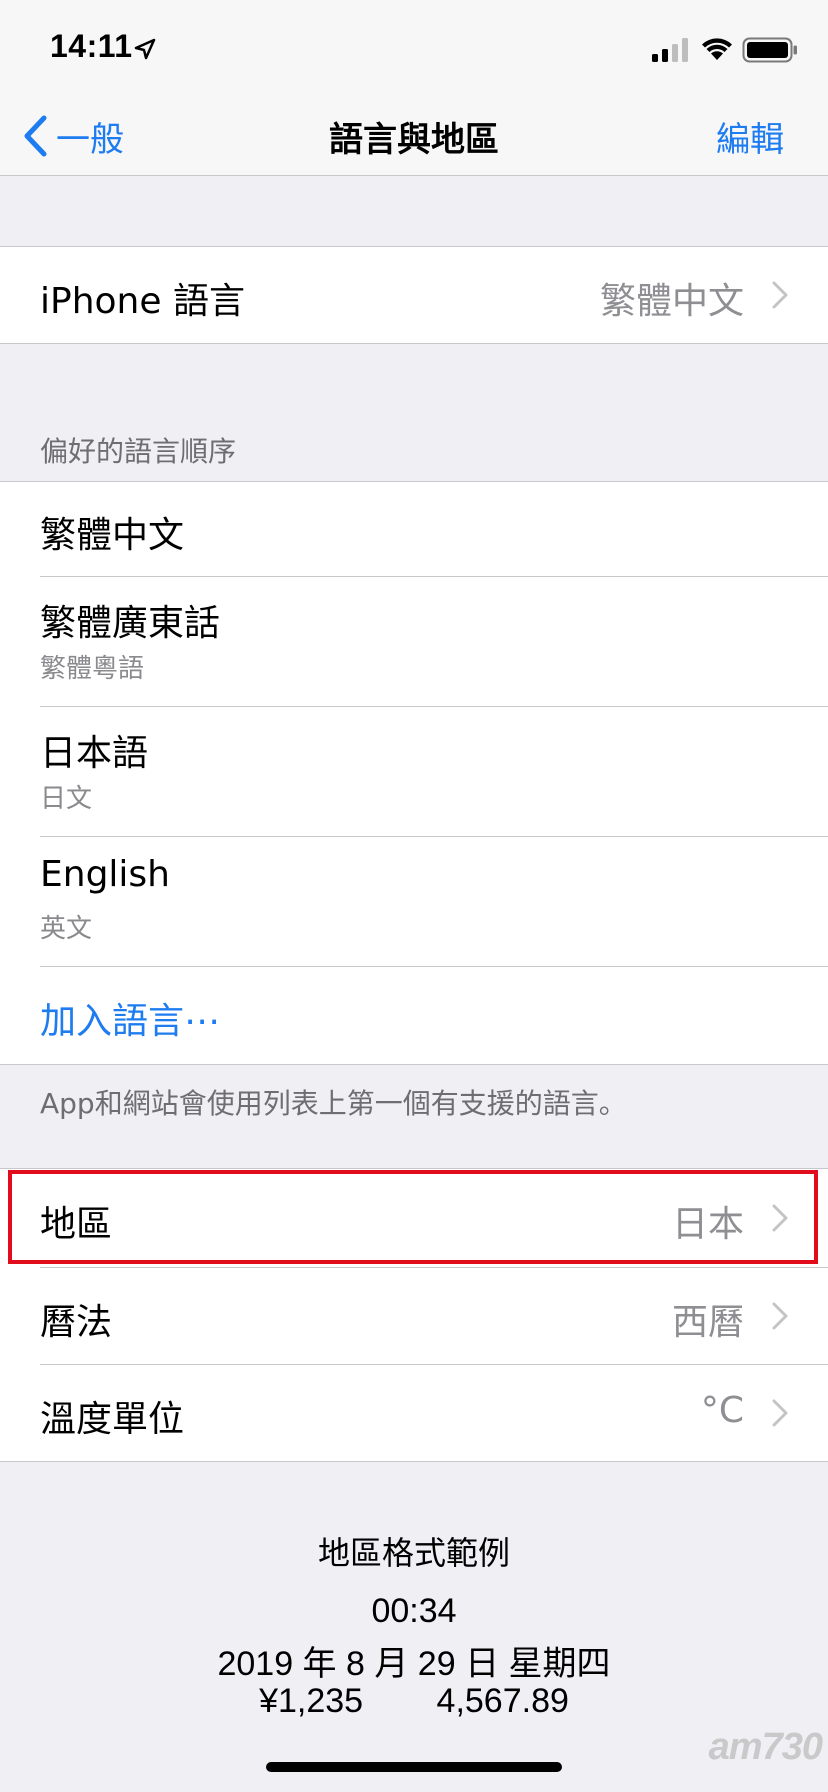  What do you see at coordinates (105, 874) in the screenshot?
I see `language-item-label: English` at bounding box center [105, 874].